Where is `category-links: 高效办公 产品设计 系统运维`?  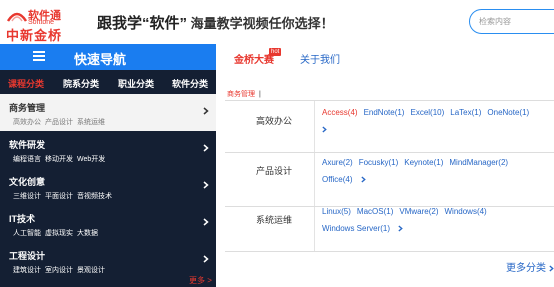
category-links: 高效办公 产品设计 系统运维 is located at coordinates (61, 122).